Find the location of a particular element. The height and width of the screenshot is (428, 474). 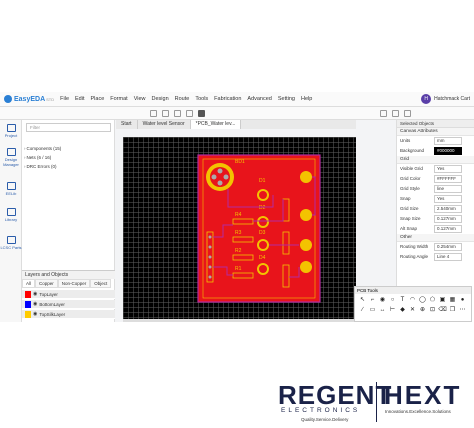

solid-region-icon: ◆ is located at coordinates (402, 310).